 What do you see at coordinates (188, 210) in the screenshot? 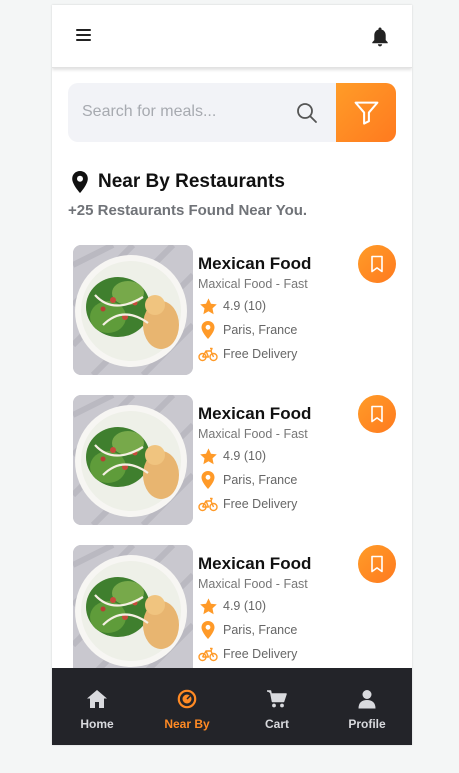
I see `section-subtitle: +25 Restaurants Found Near You.` at bounding box center [188, 210].